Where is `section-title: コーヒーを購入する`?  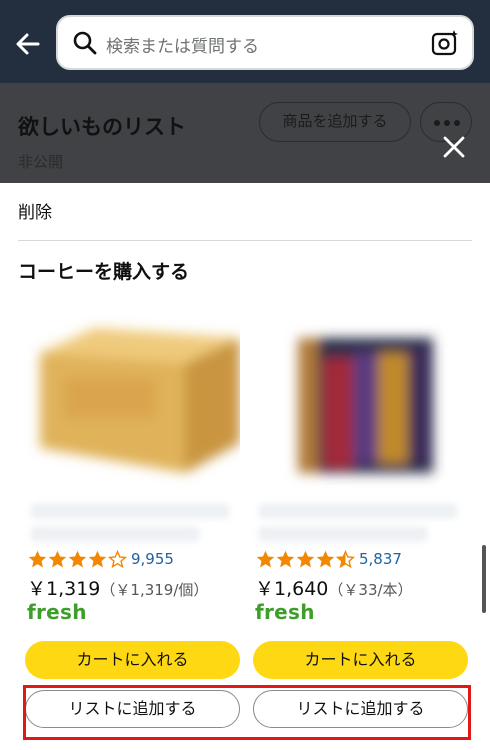 section-title: コーヒーを購入する is located at coordinates (104, 272).